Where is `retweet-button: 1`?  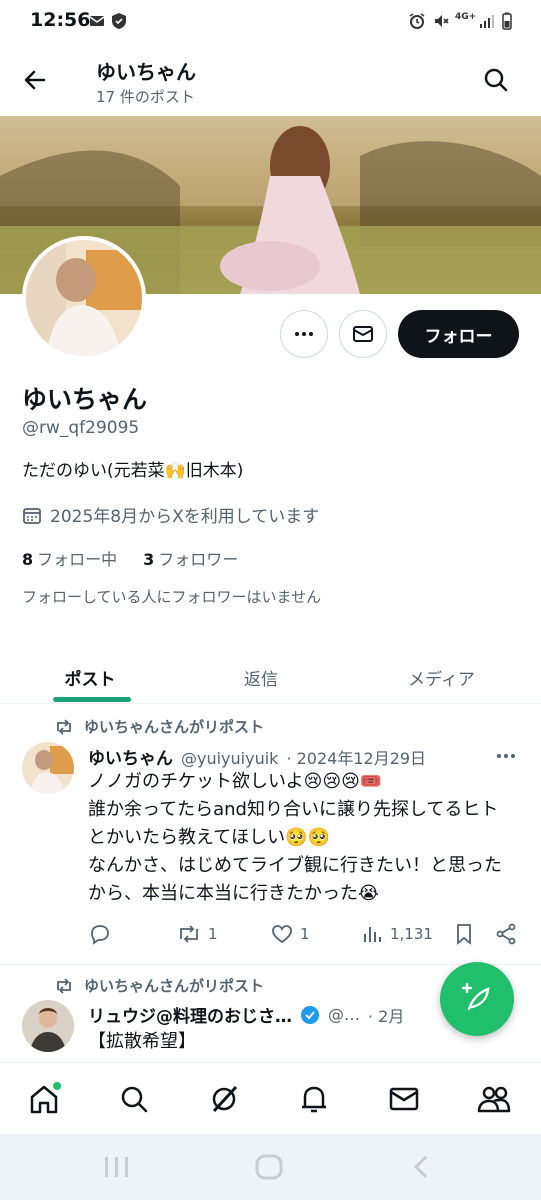
retweet-button: 1 is located at coordinates (197, 934).